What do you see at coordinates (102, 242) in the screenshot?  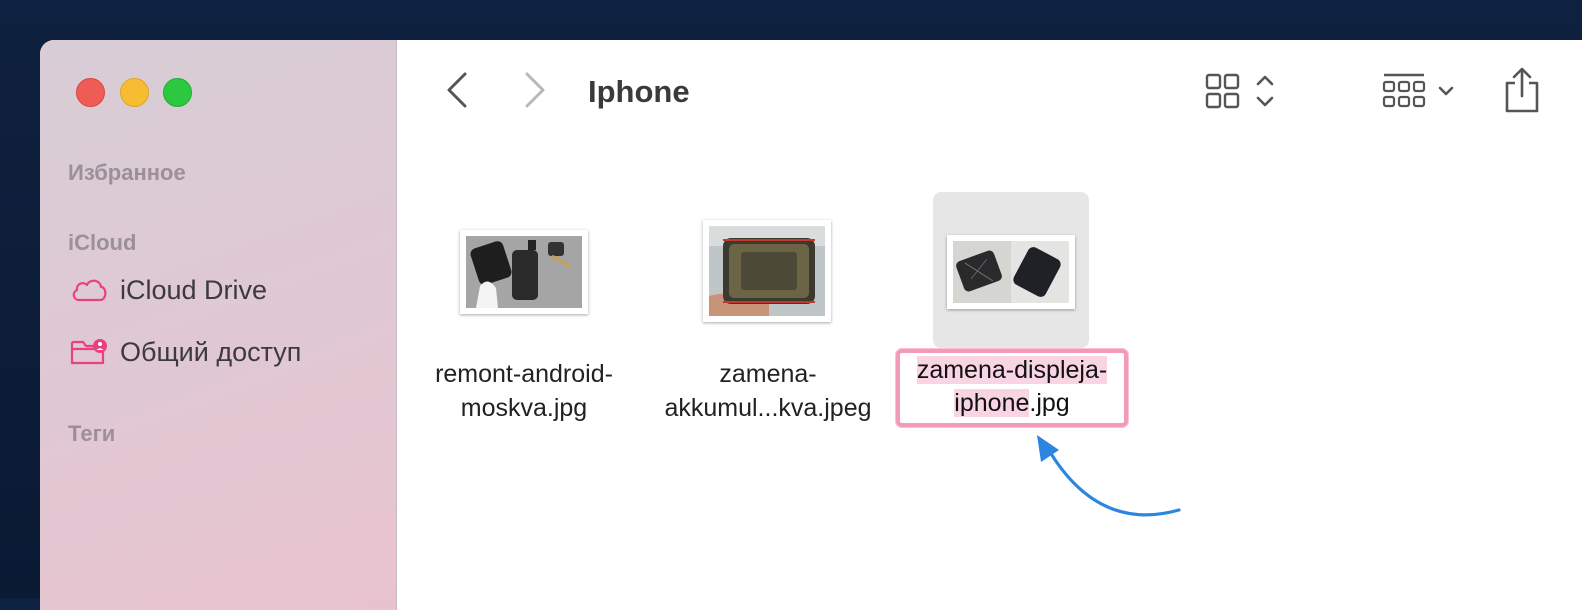 I see `icloud-section-title: iCloud` at bounding box center [102, 242].